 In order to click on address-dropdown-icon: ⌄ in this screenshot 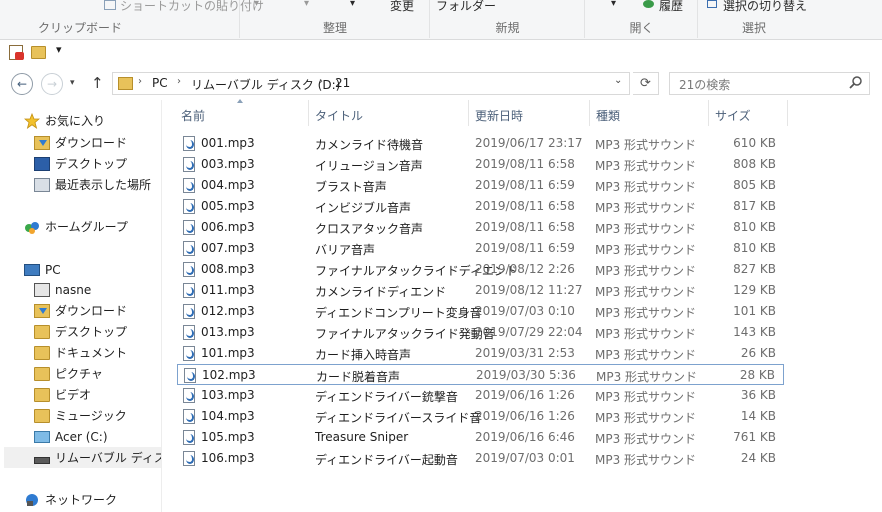, I will do `click(618, 80)`.